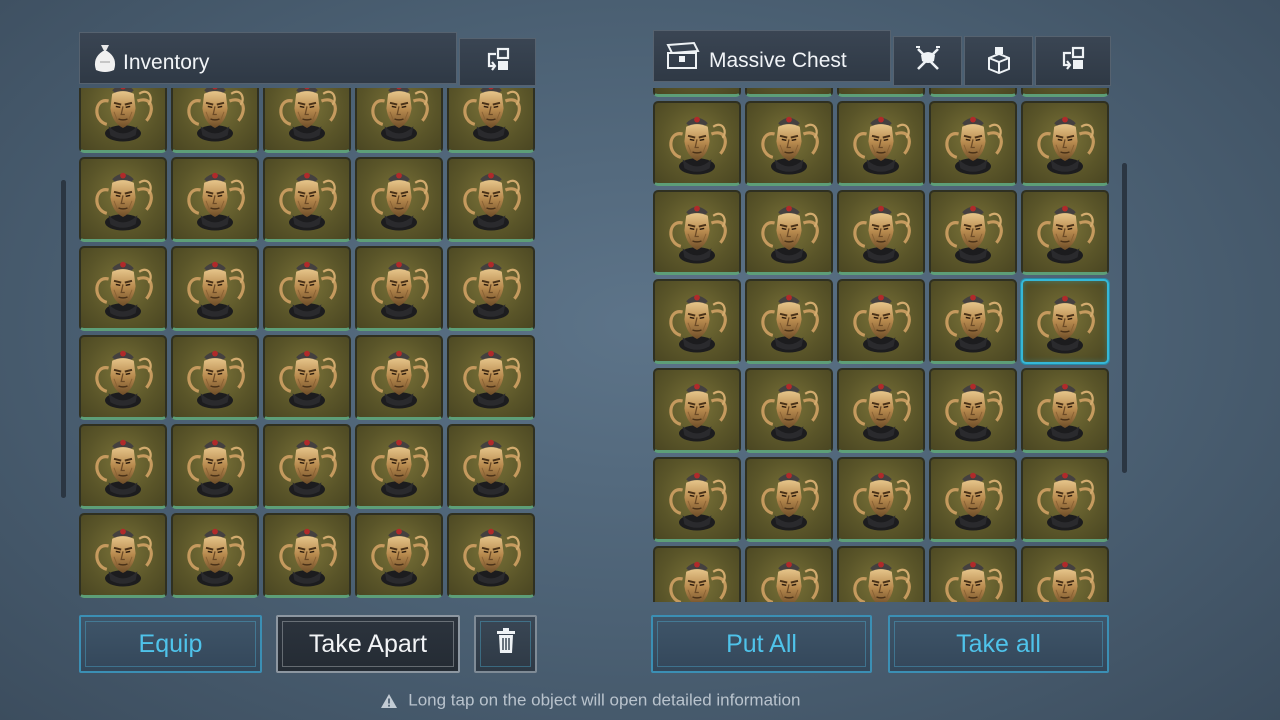 This screenshot has width=1280, height=720. Describe the element at coordinates (368, 644) in the screenshot. I see `take-apart-button: Take Apart` at that location.